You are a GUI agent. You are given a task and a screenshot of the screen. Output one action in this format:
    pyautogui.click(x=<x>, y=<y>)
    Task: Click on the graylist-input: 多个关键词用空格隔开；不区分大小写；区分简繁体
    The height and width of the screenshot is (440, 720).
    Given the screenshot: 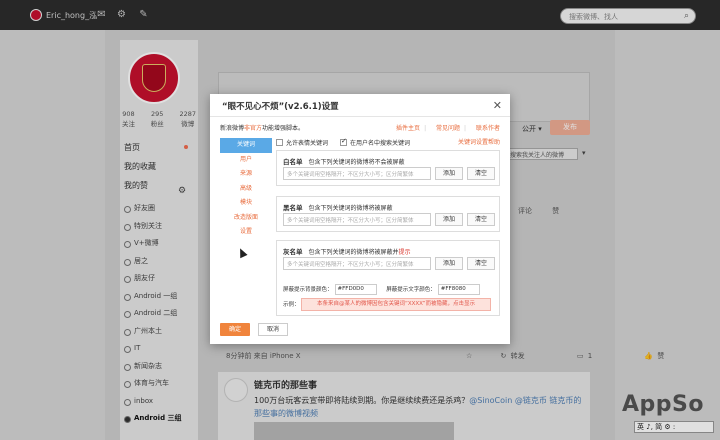 What is the action you would take?
    pyautogui.click(x=357, y=263)
    